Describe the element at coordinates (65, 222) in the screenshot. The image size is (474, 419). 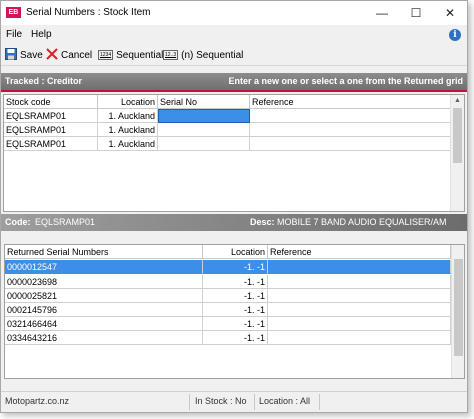
I see `code-value: EQLSRAMP01` at that location.